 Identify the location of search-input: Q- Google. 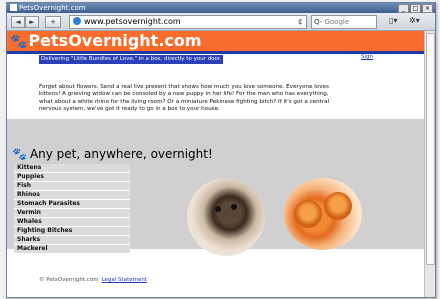
(344, 22).